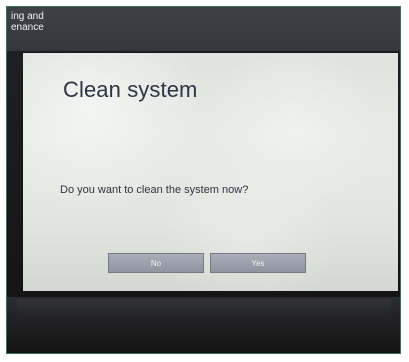  Describe the element at coordinates (156, 263) in the screenshot. I see `no-button: No` at that location.